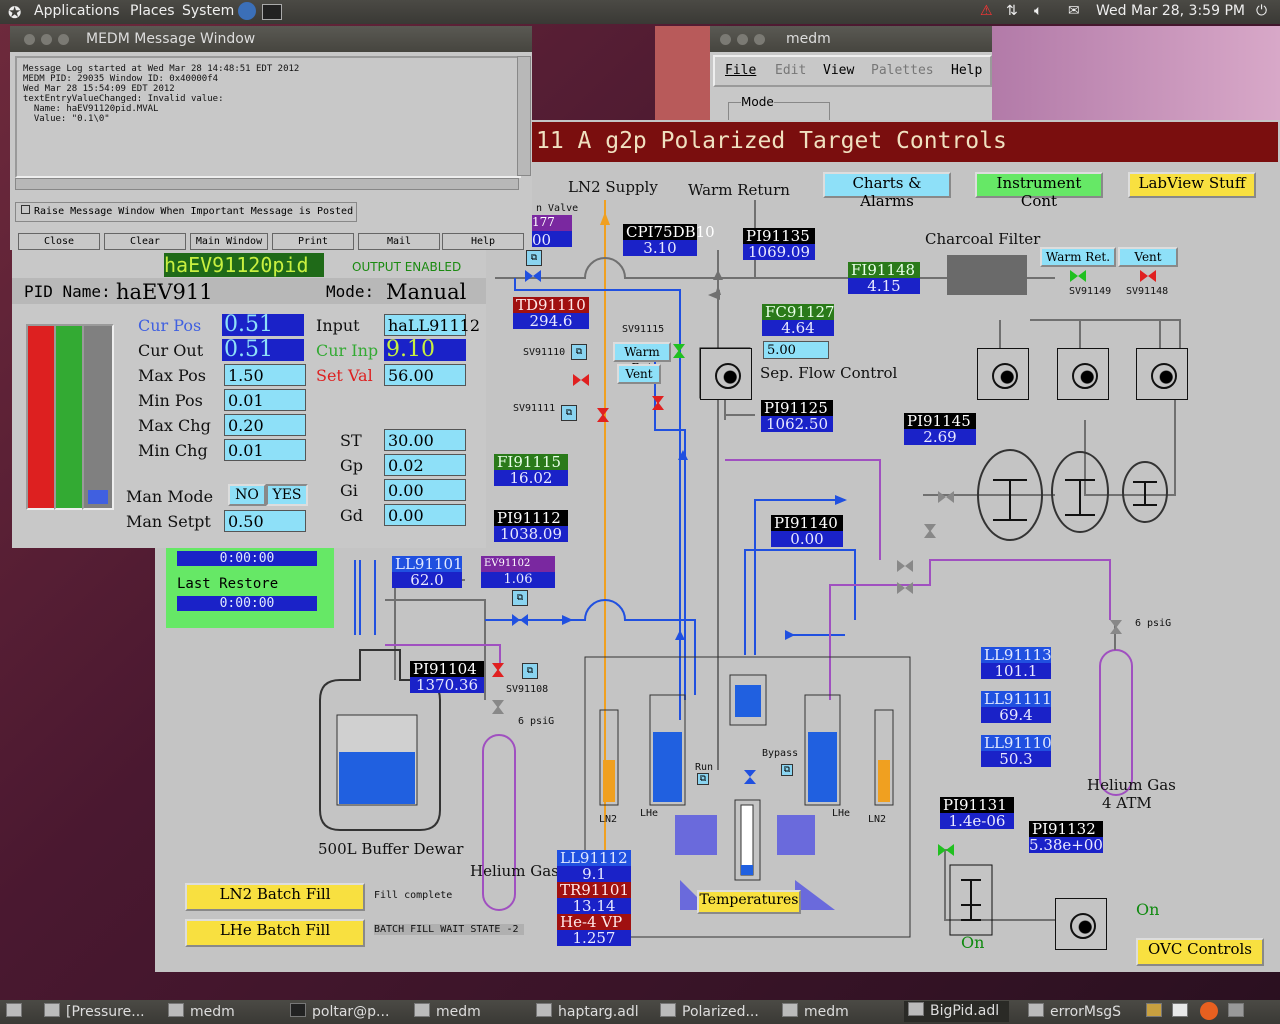  I want to click on browser-icon, so click(247, 11).